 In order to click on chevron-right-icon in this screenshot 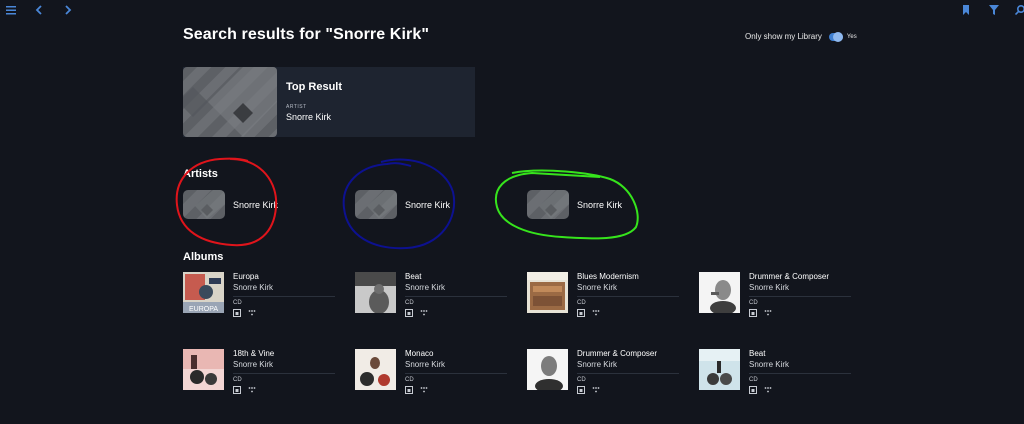, I will do `click(68, 10)`.